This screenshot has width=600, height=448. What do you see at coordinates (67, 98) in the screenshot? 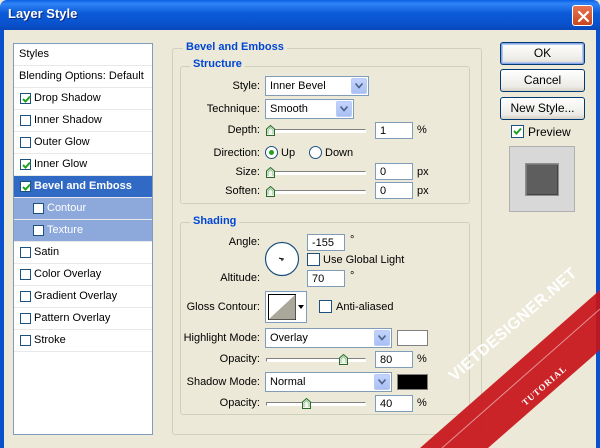
I see `style-item-label: Drop Shadow` at bounding box center [67, 98].